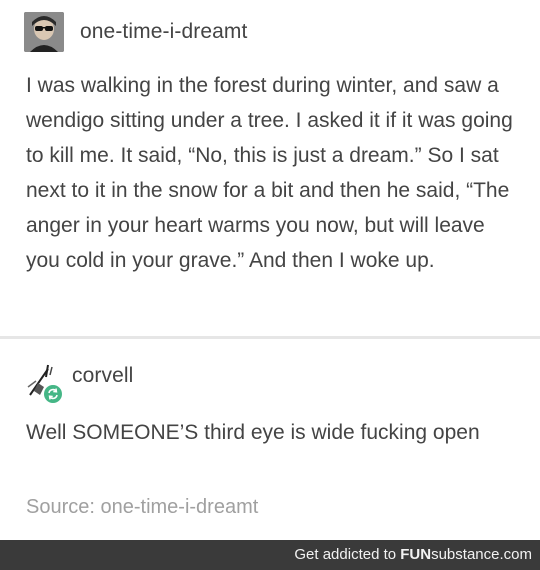 The width and height of the screenshot is (540, 570). Describe the element at coordinates (416, 554) in the screenshot. I see `brand-fun: FUN` at that location.